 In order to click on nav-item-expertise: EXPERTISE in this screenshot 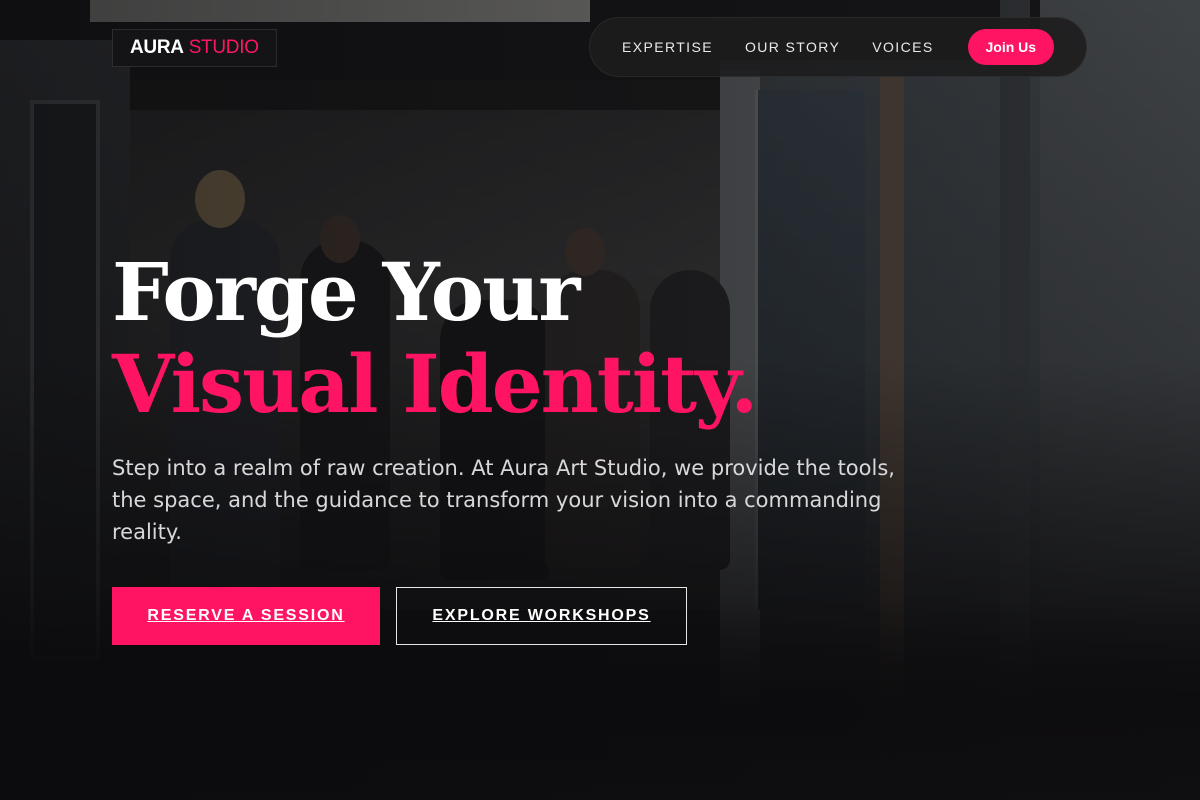, I will do `click(667, 47)`.